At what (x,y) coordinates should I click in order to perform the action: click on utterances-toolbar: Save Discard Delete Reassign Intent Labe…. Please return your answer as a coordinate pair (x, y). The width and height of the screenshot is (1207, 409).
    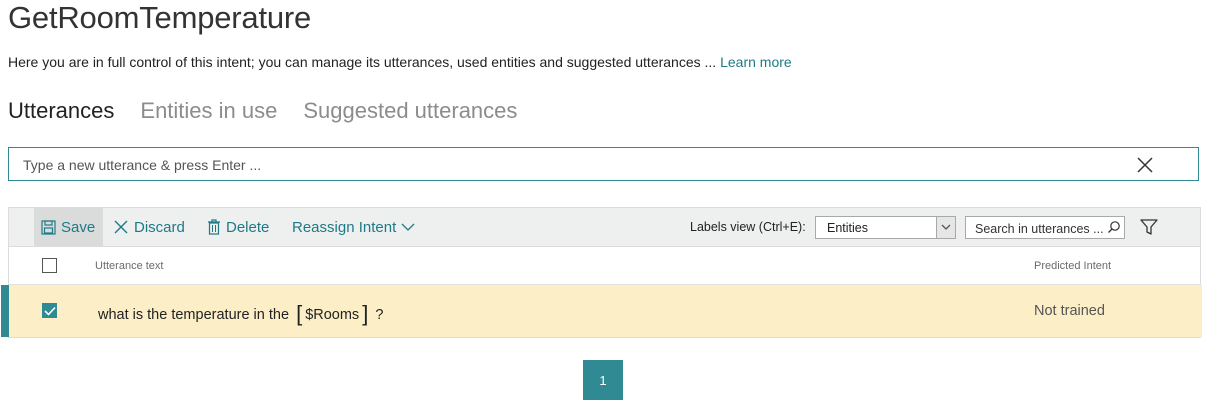
    Looking at the image, I should click on (604, 227).